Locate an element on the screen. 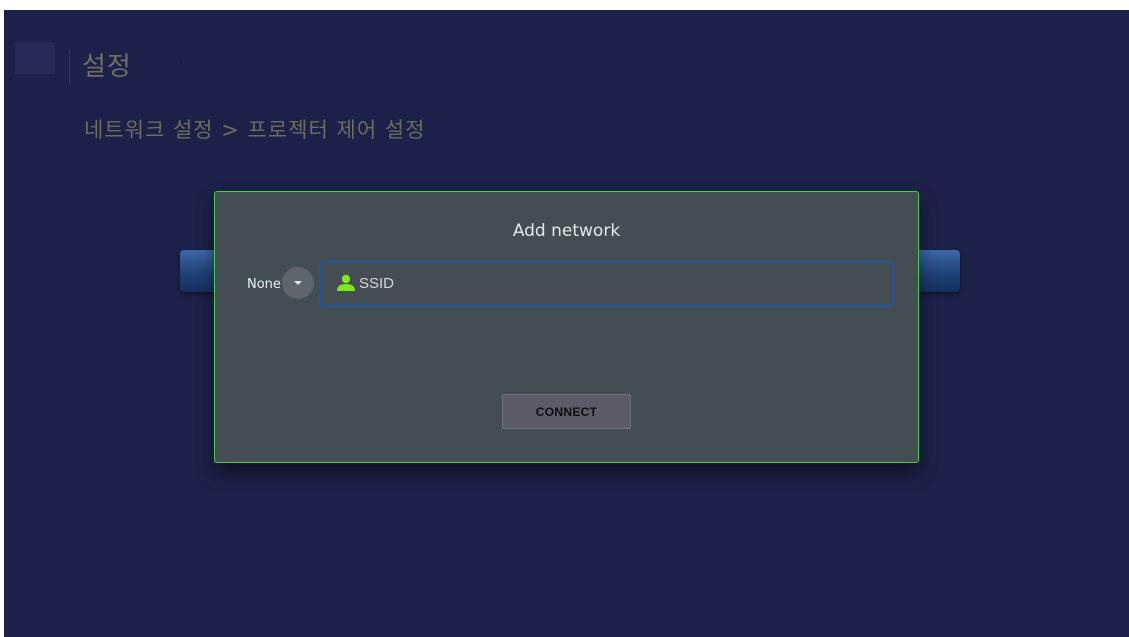  breadcrumb: 네트워크 설정 > 프로젝터 제어 설정 is located at coordinates (255, 130).